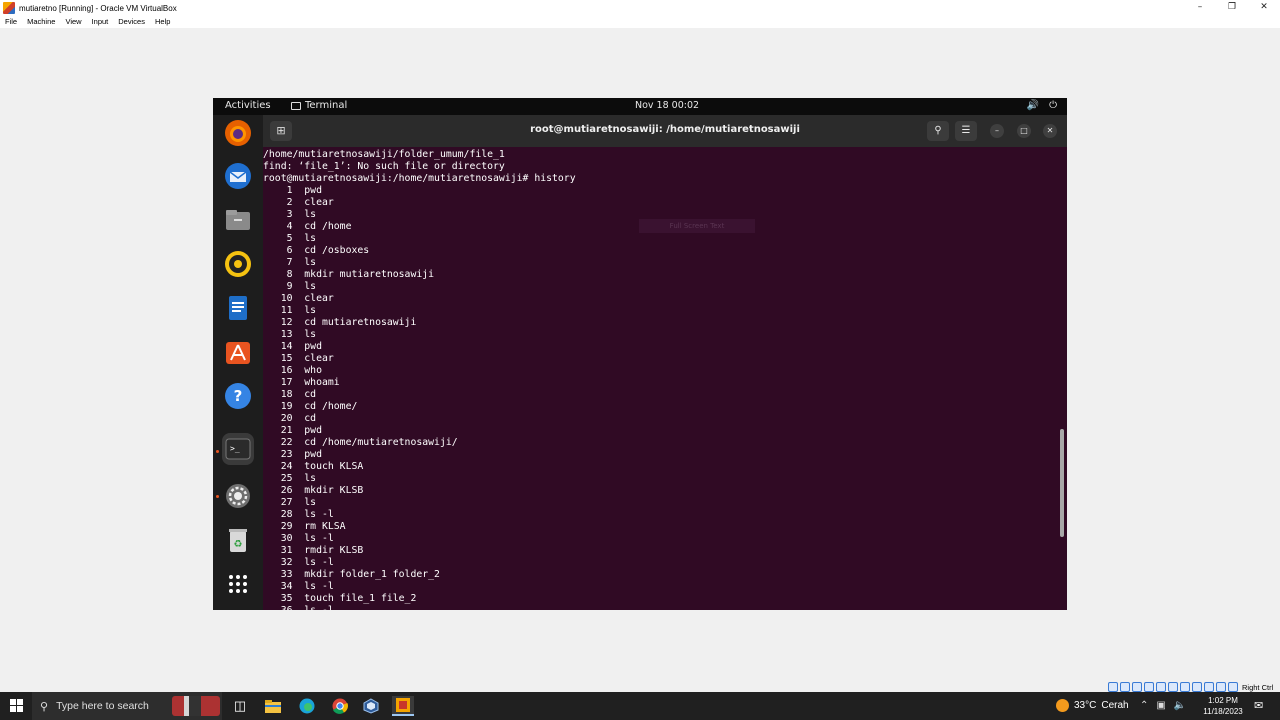 The width and height of the screenshot is (1280, 720). Describe the element at coordinates (162, 22) in the screenshot. I see `menu-help: Help` at that location.